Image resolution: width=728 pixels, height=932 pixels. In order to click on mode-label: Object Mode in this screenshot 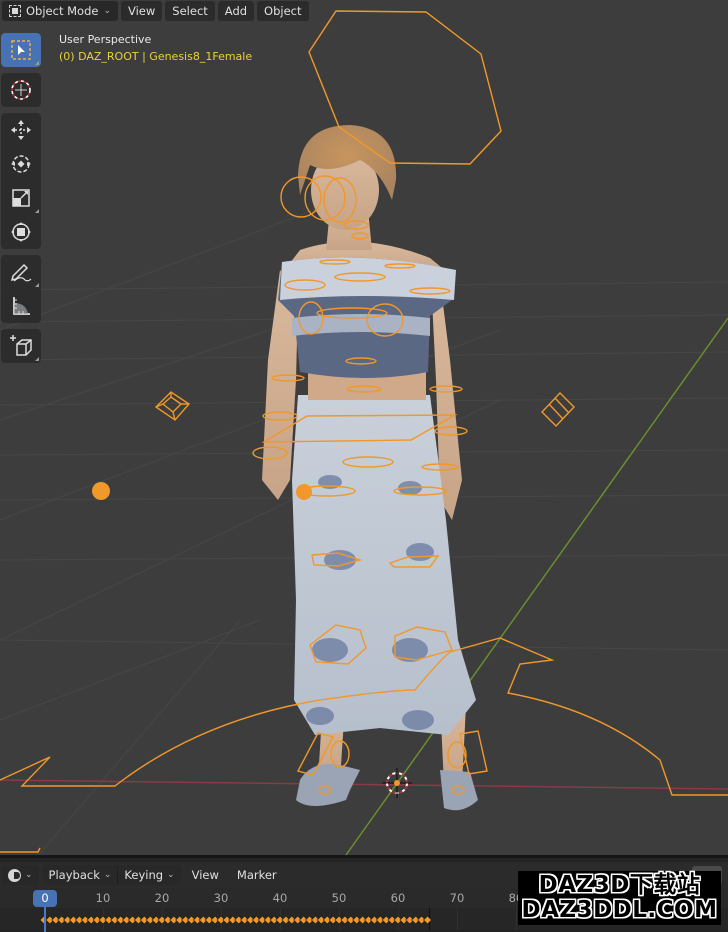, I will do `click(62, 10)`.